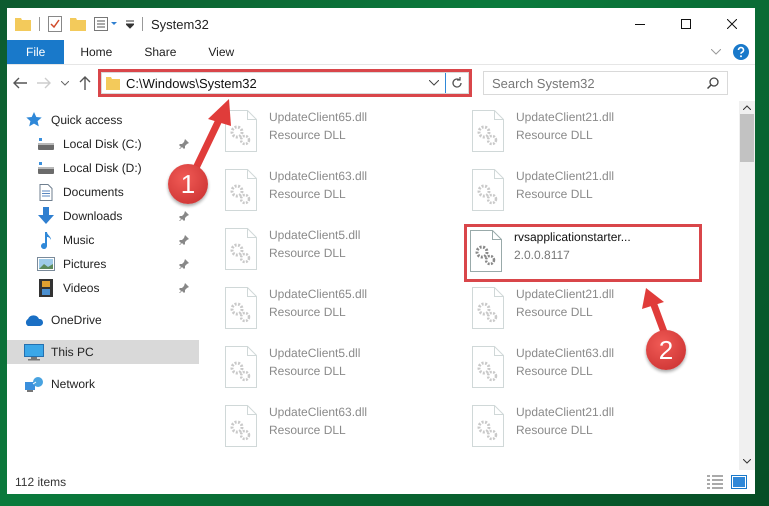  Describe the element at coordinates (56, 320) in the screenshot. I see `sidebar-item: OneDrive` at that location.